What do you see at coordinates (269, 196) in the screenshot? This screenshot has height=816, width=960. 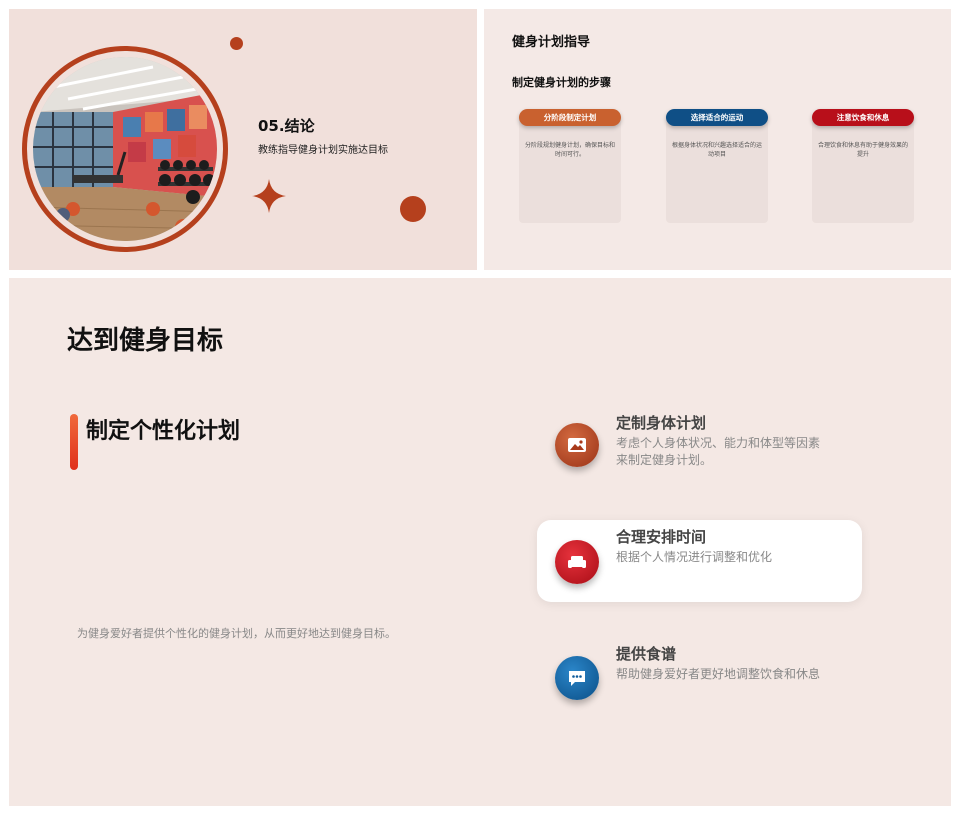 I see `sparkle-icon` at bounding box center [269, 196].